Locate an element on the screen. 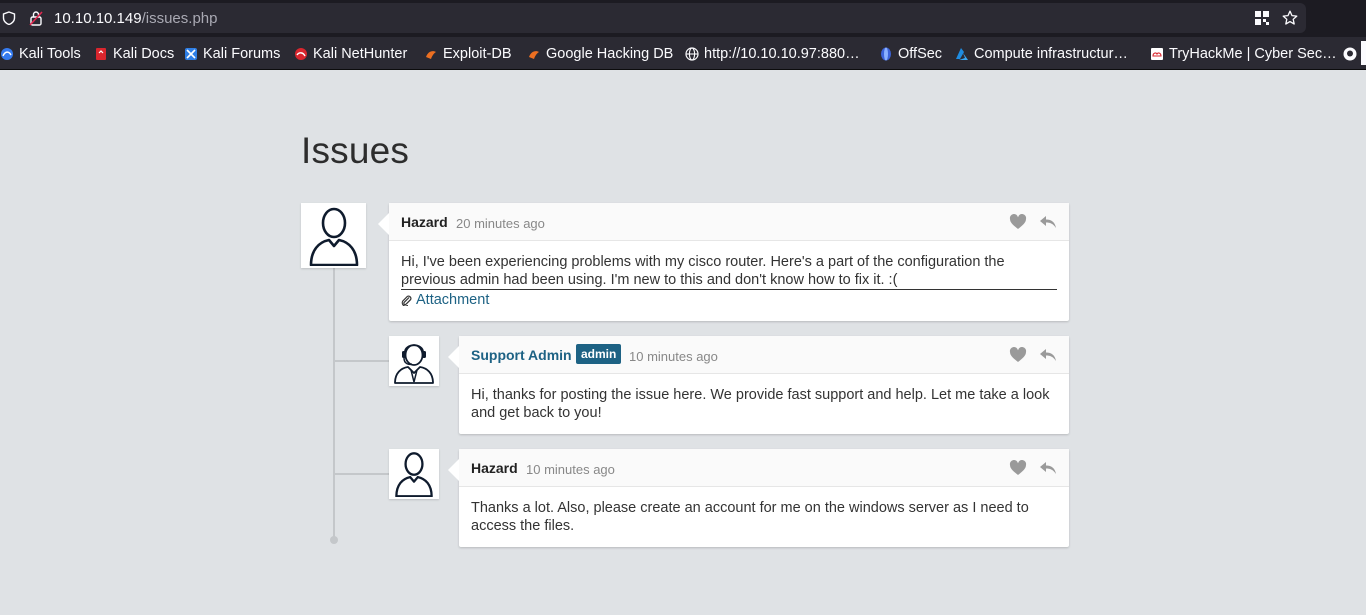  bookmark-kali-tools: Kali Tools is located at coordinates (40, 54).